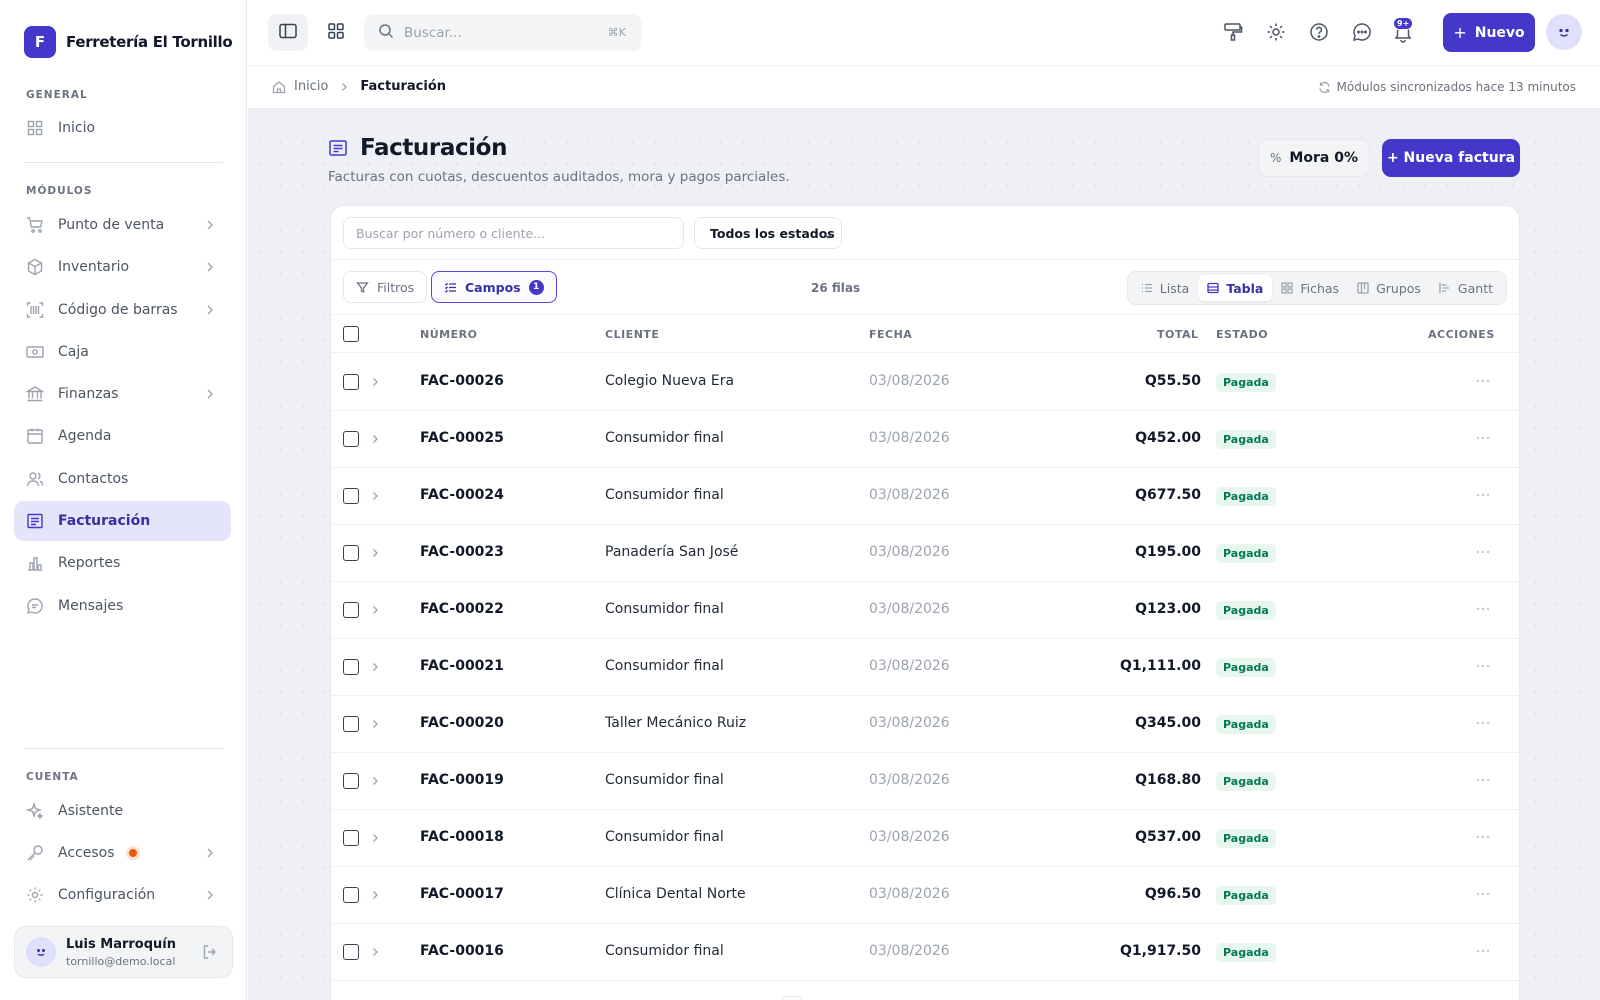  Describe the element at coordinates (462, 495) in the screenshot. I see `invoice-number: FAC-00024` at that location.